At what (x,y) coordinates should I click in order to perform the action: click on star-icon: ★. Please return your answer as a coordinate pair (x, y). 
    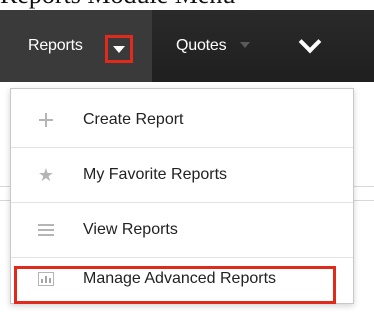
    Looking at the image, I should click on (46, 175).